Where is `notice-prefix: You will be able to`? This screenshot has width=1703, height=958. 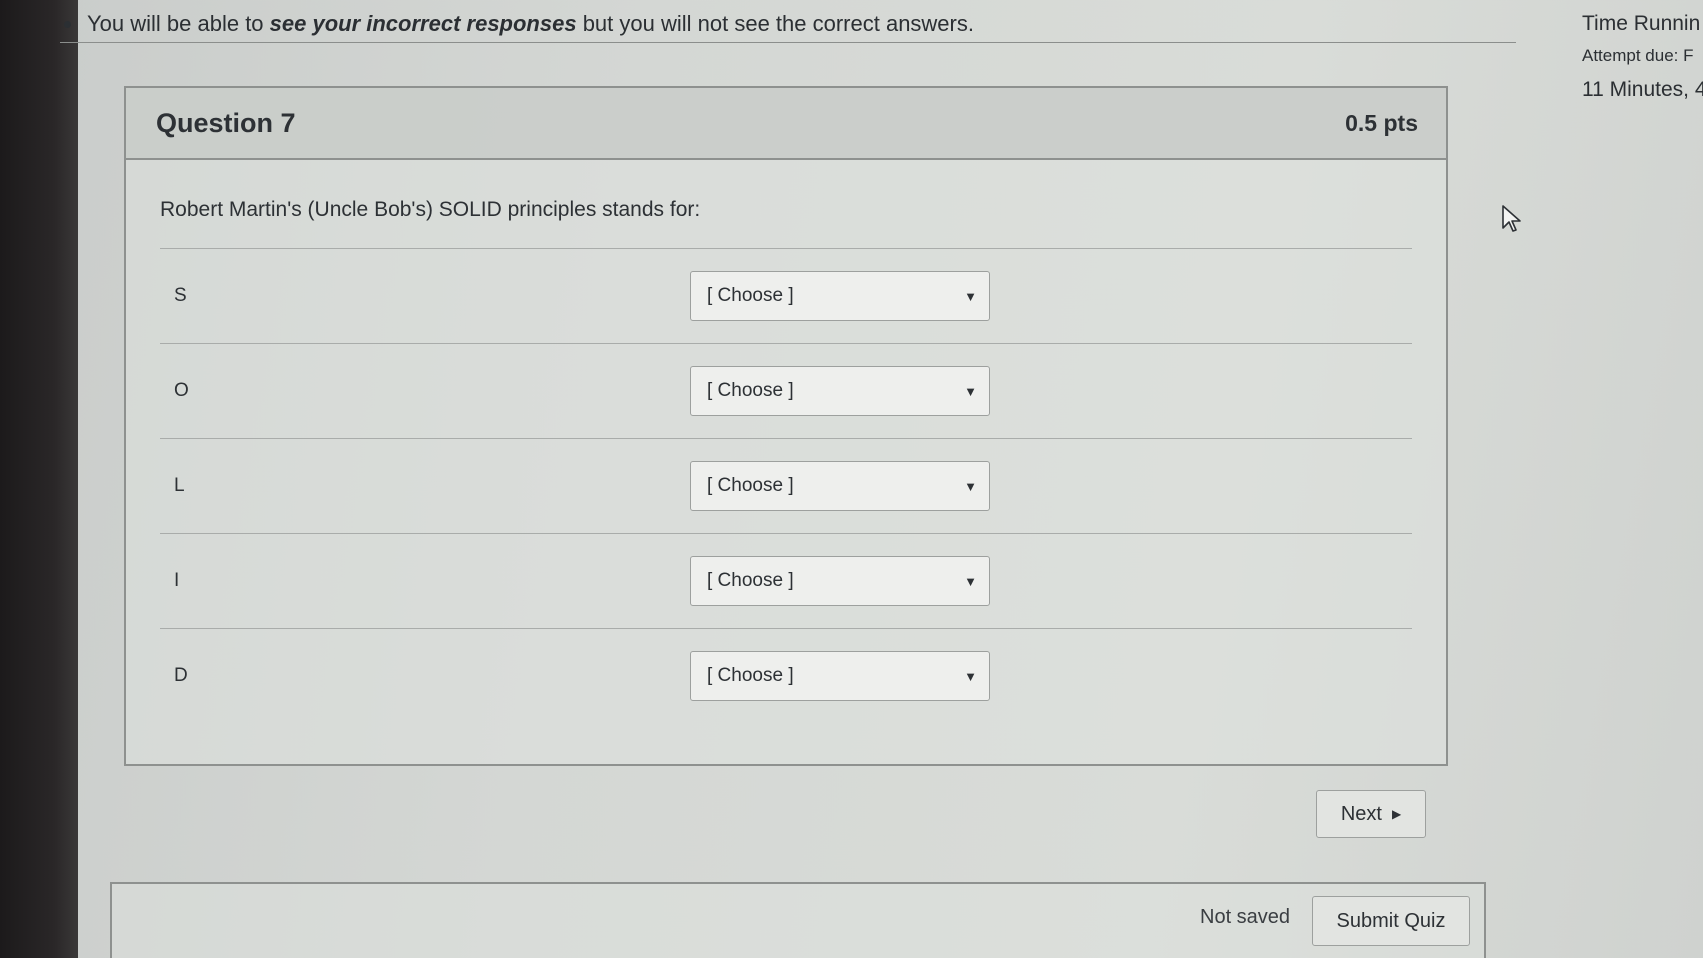
notice-prefix: You will be able to is located at coordinates (178, 23).